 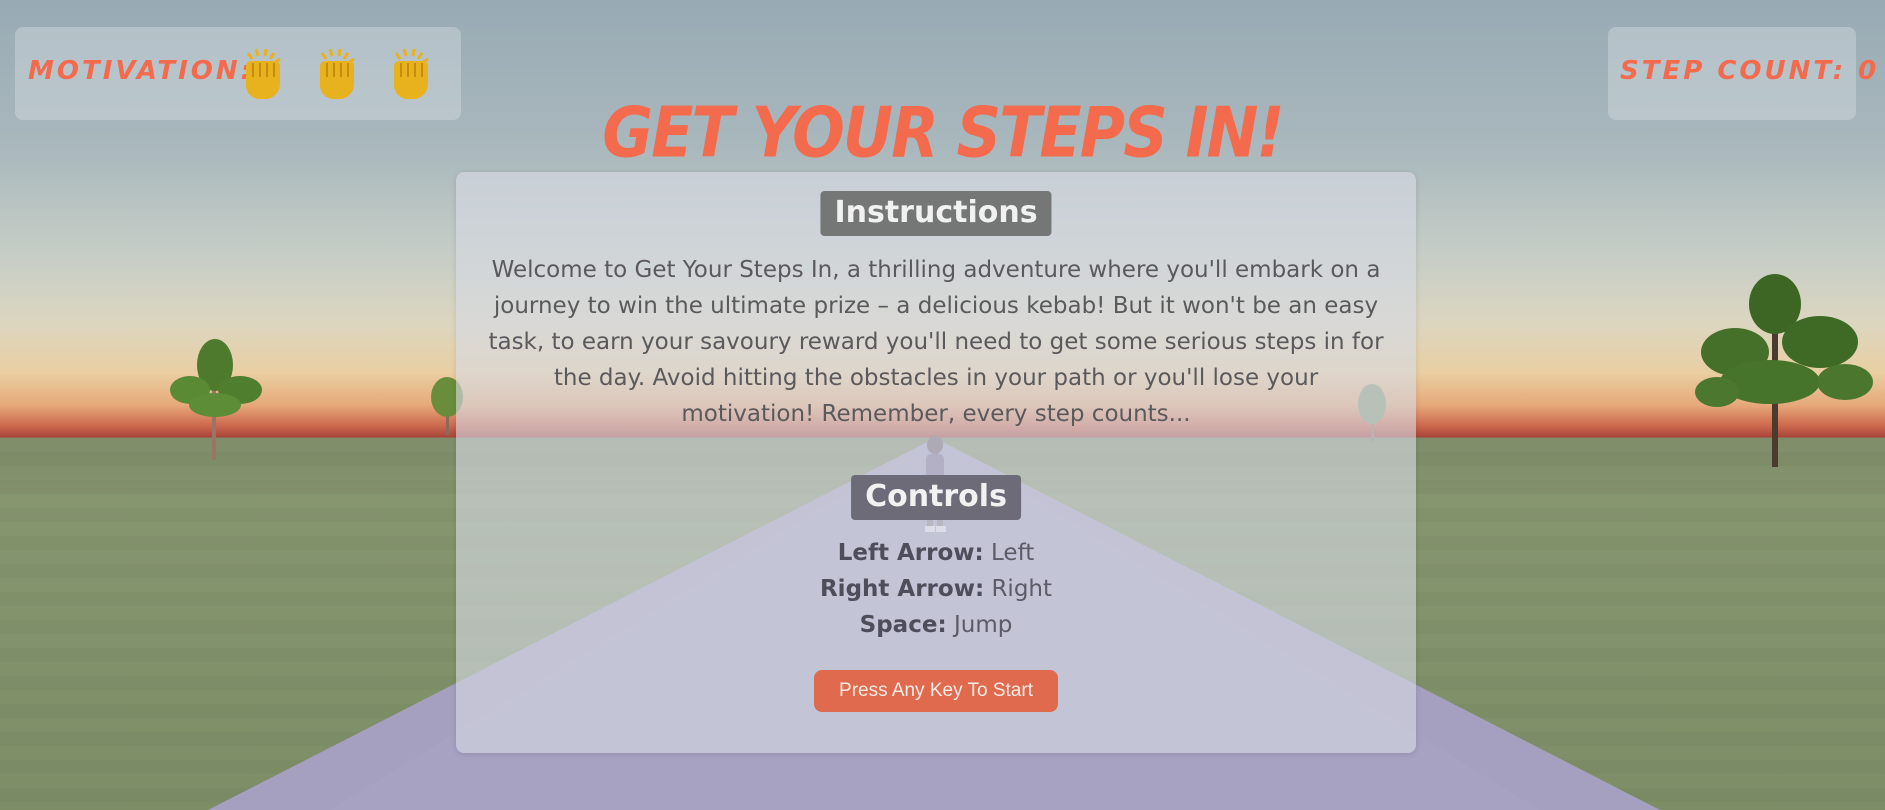 I want to click on control-row-left: Left Arrow: Left, so click(x=936, y=553).